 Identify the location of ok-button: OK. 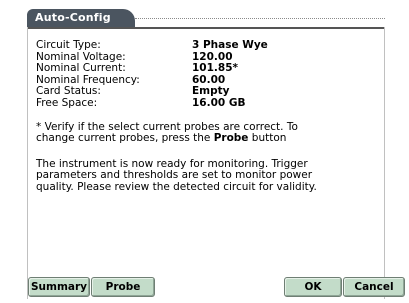
(313, 287).